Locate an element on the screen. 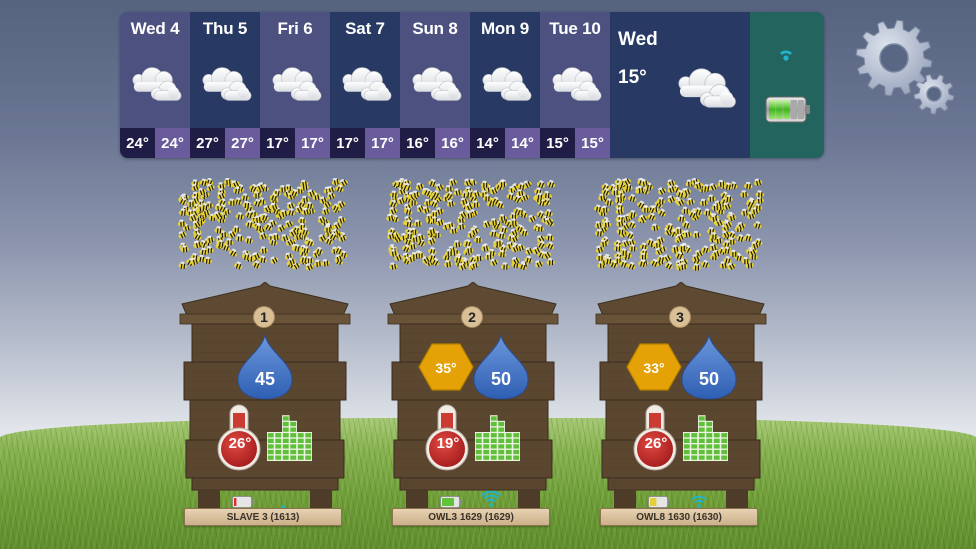 Image resolution: width=976 pixels, height=549 pixels. forecast-day: Mon 9 14° 14° is located at coordinates (505, 85).